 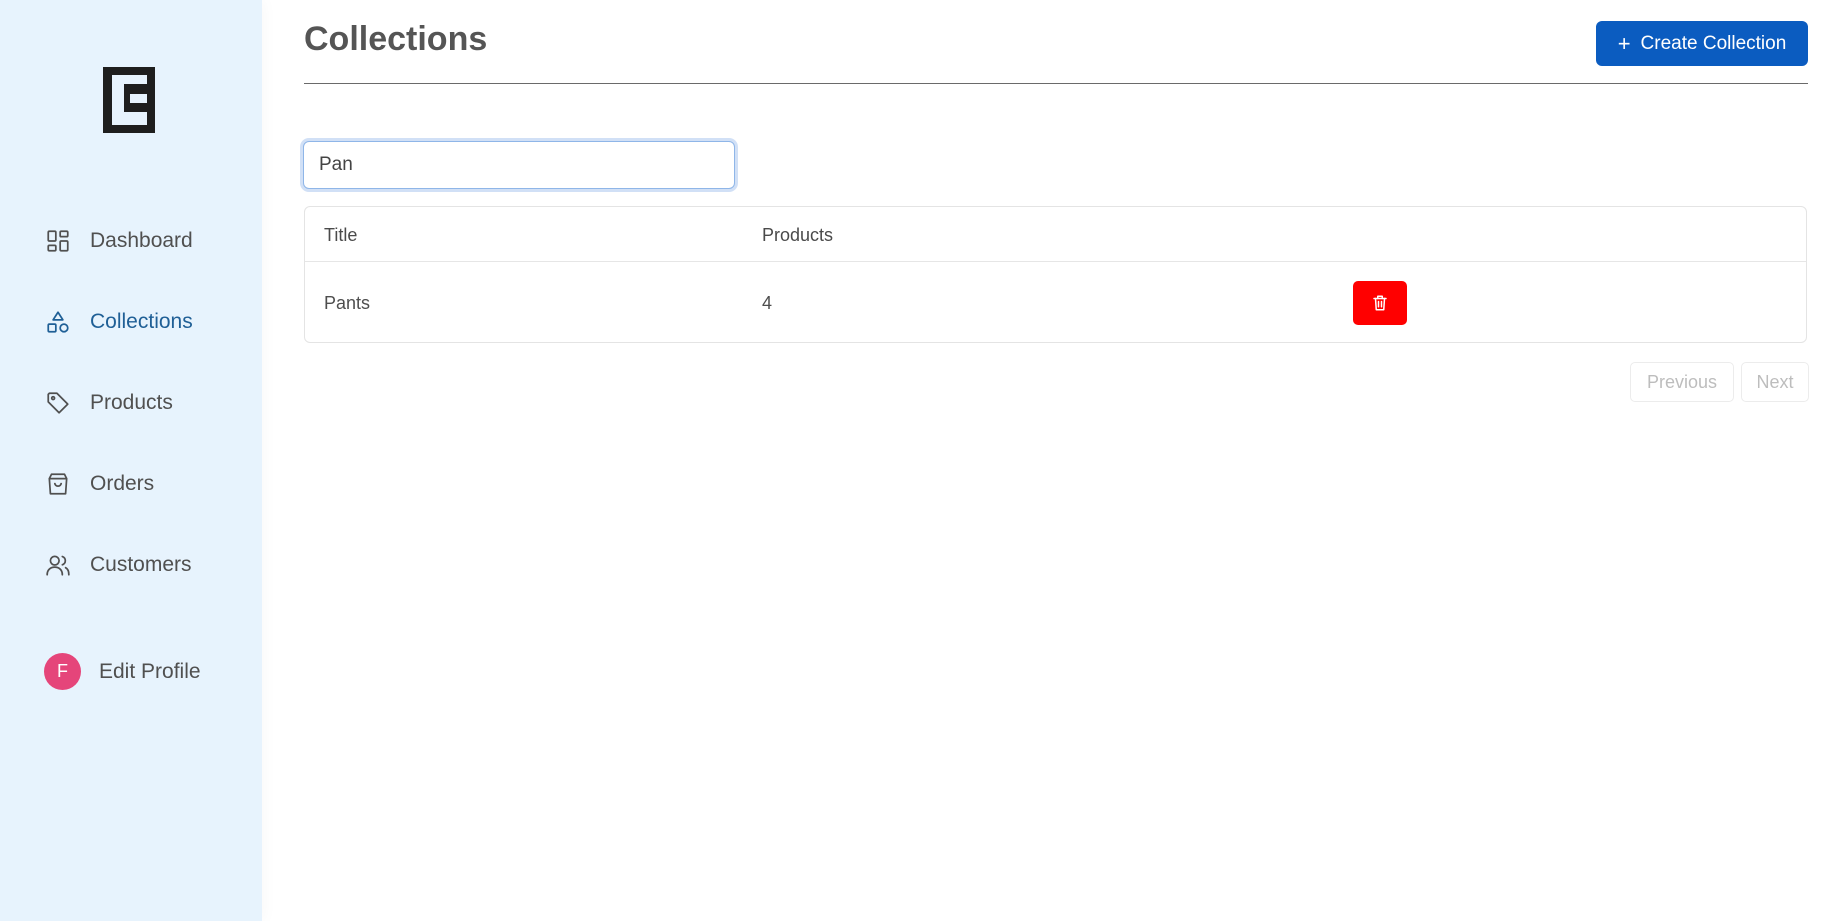 I want to click on sidebar-item-orders: Orders, so click(x=99, y=484).